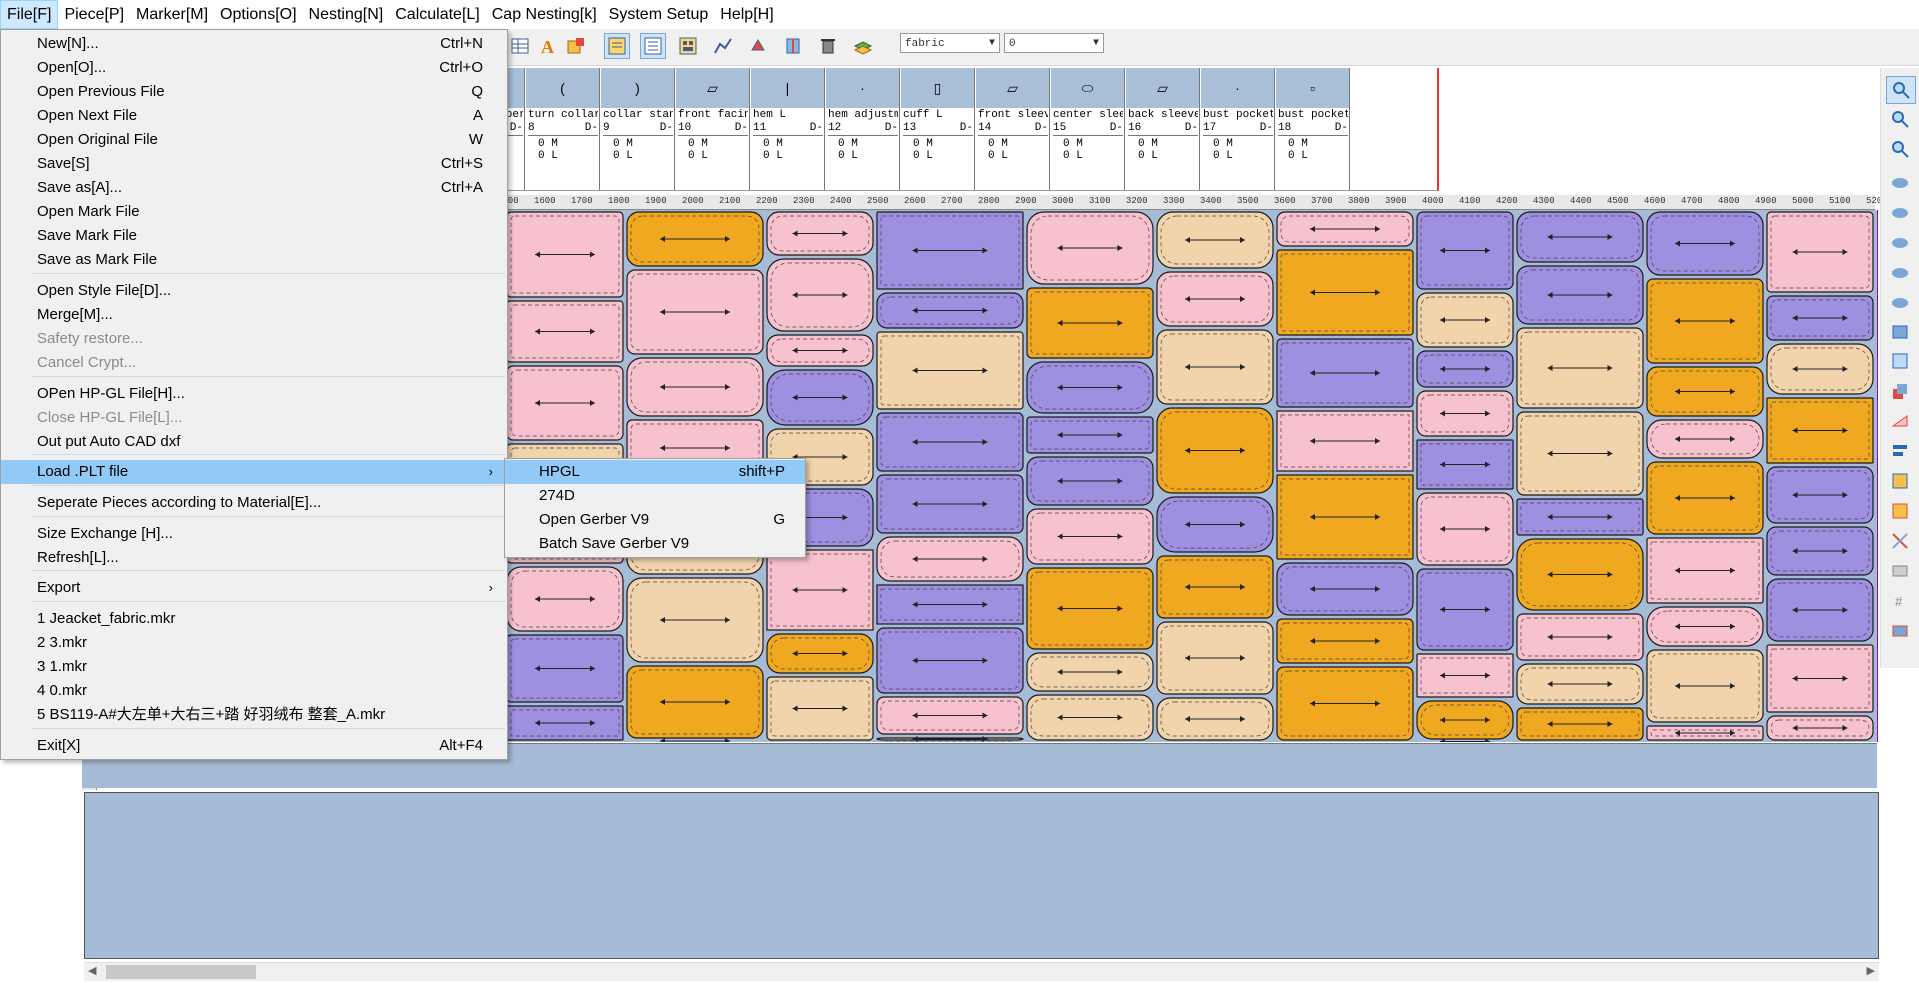 Image resolution: width=1919 pixels, height=983 pixels. I want to click on submenu-item-open-gerber-v9: Open Gerber V9 G, so click(655, 520).